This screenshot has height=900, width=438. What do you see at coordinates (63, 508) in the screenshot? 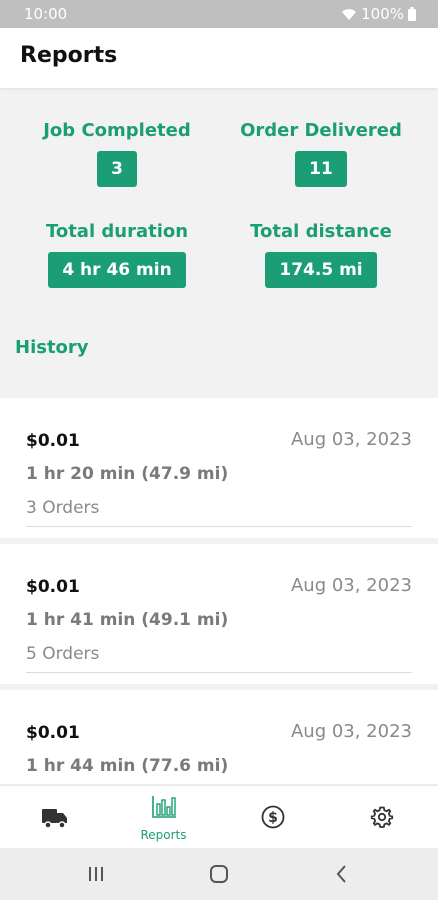
I see `history-orders: 3 Orders` at bounding box center [63, 508].